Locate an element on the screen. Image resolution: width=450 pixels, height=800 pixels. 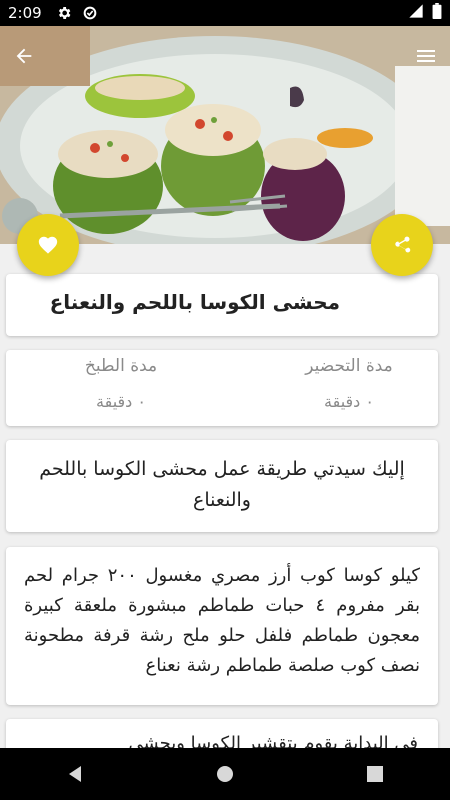
settings-gear-icon is located at coordinates (64, 13).